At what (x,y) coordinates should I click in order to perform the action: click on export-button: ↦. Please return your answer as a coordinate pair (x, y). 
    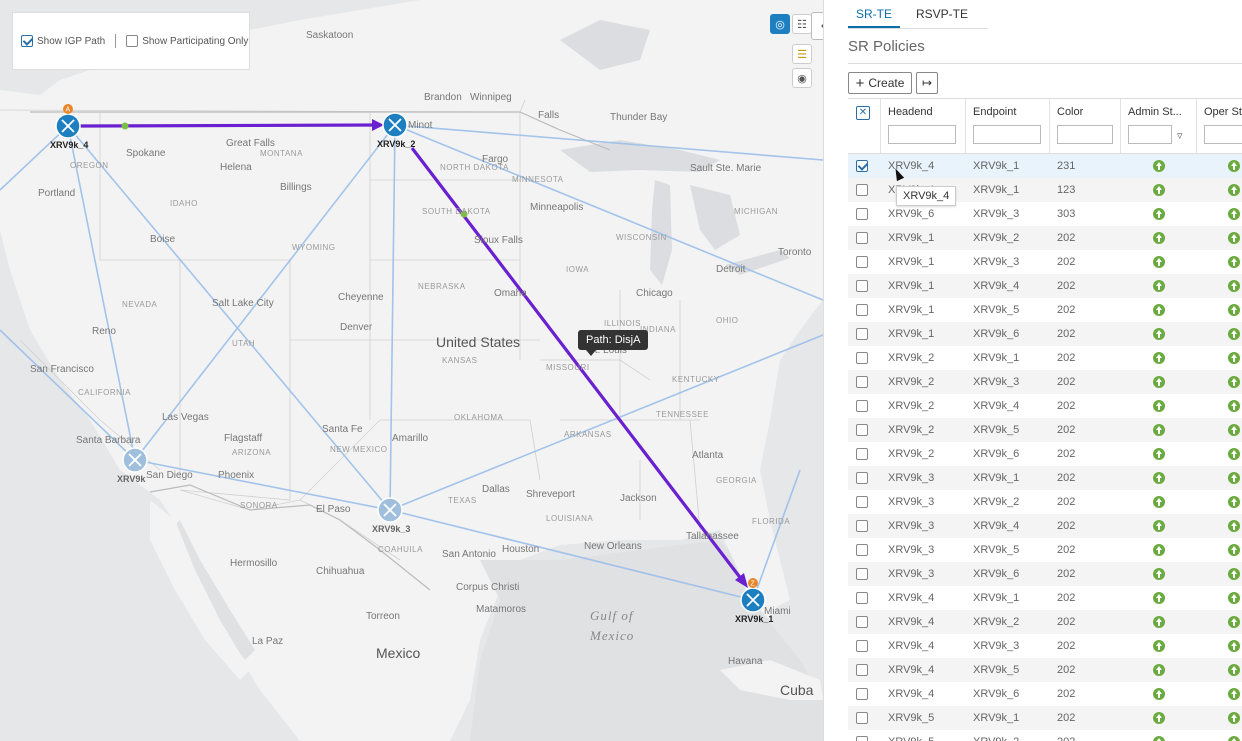
    Looking at the image, I should click on (927, 83).